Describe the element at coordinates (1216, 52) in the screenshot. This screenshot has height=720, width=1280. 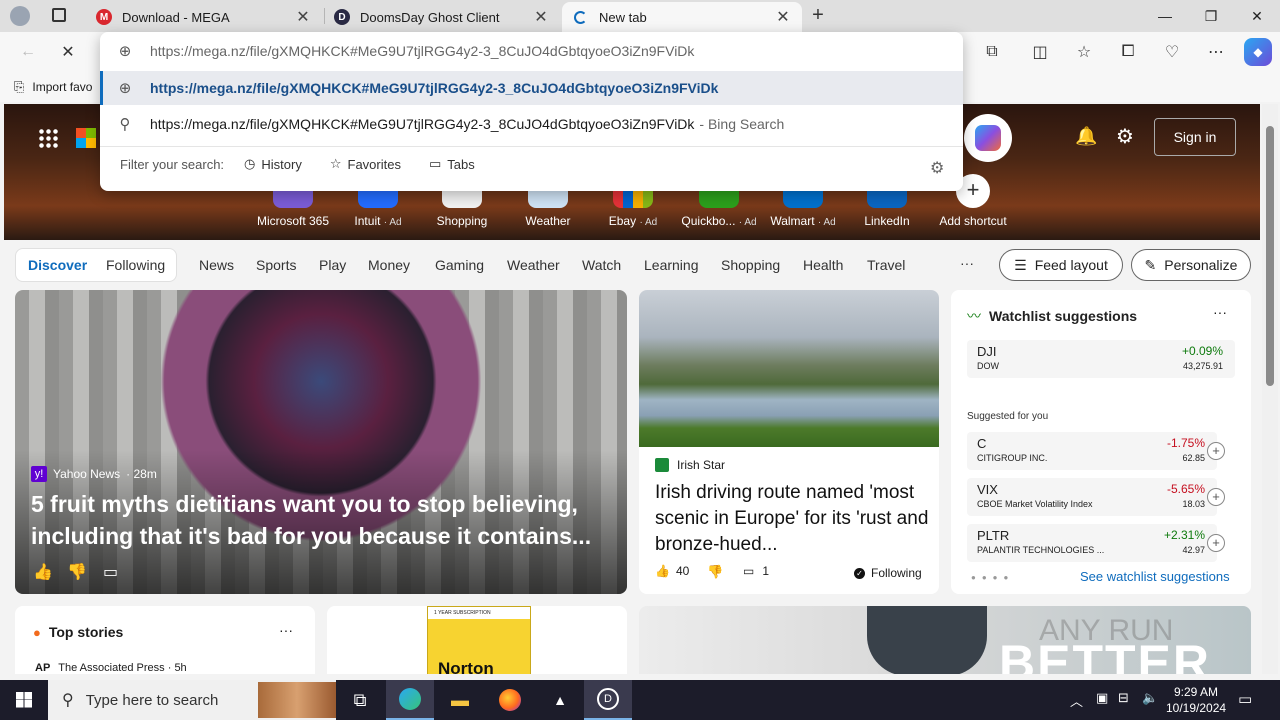
I see `more-menu-icon: ⋯` at that location.